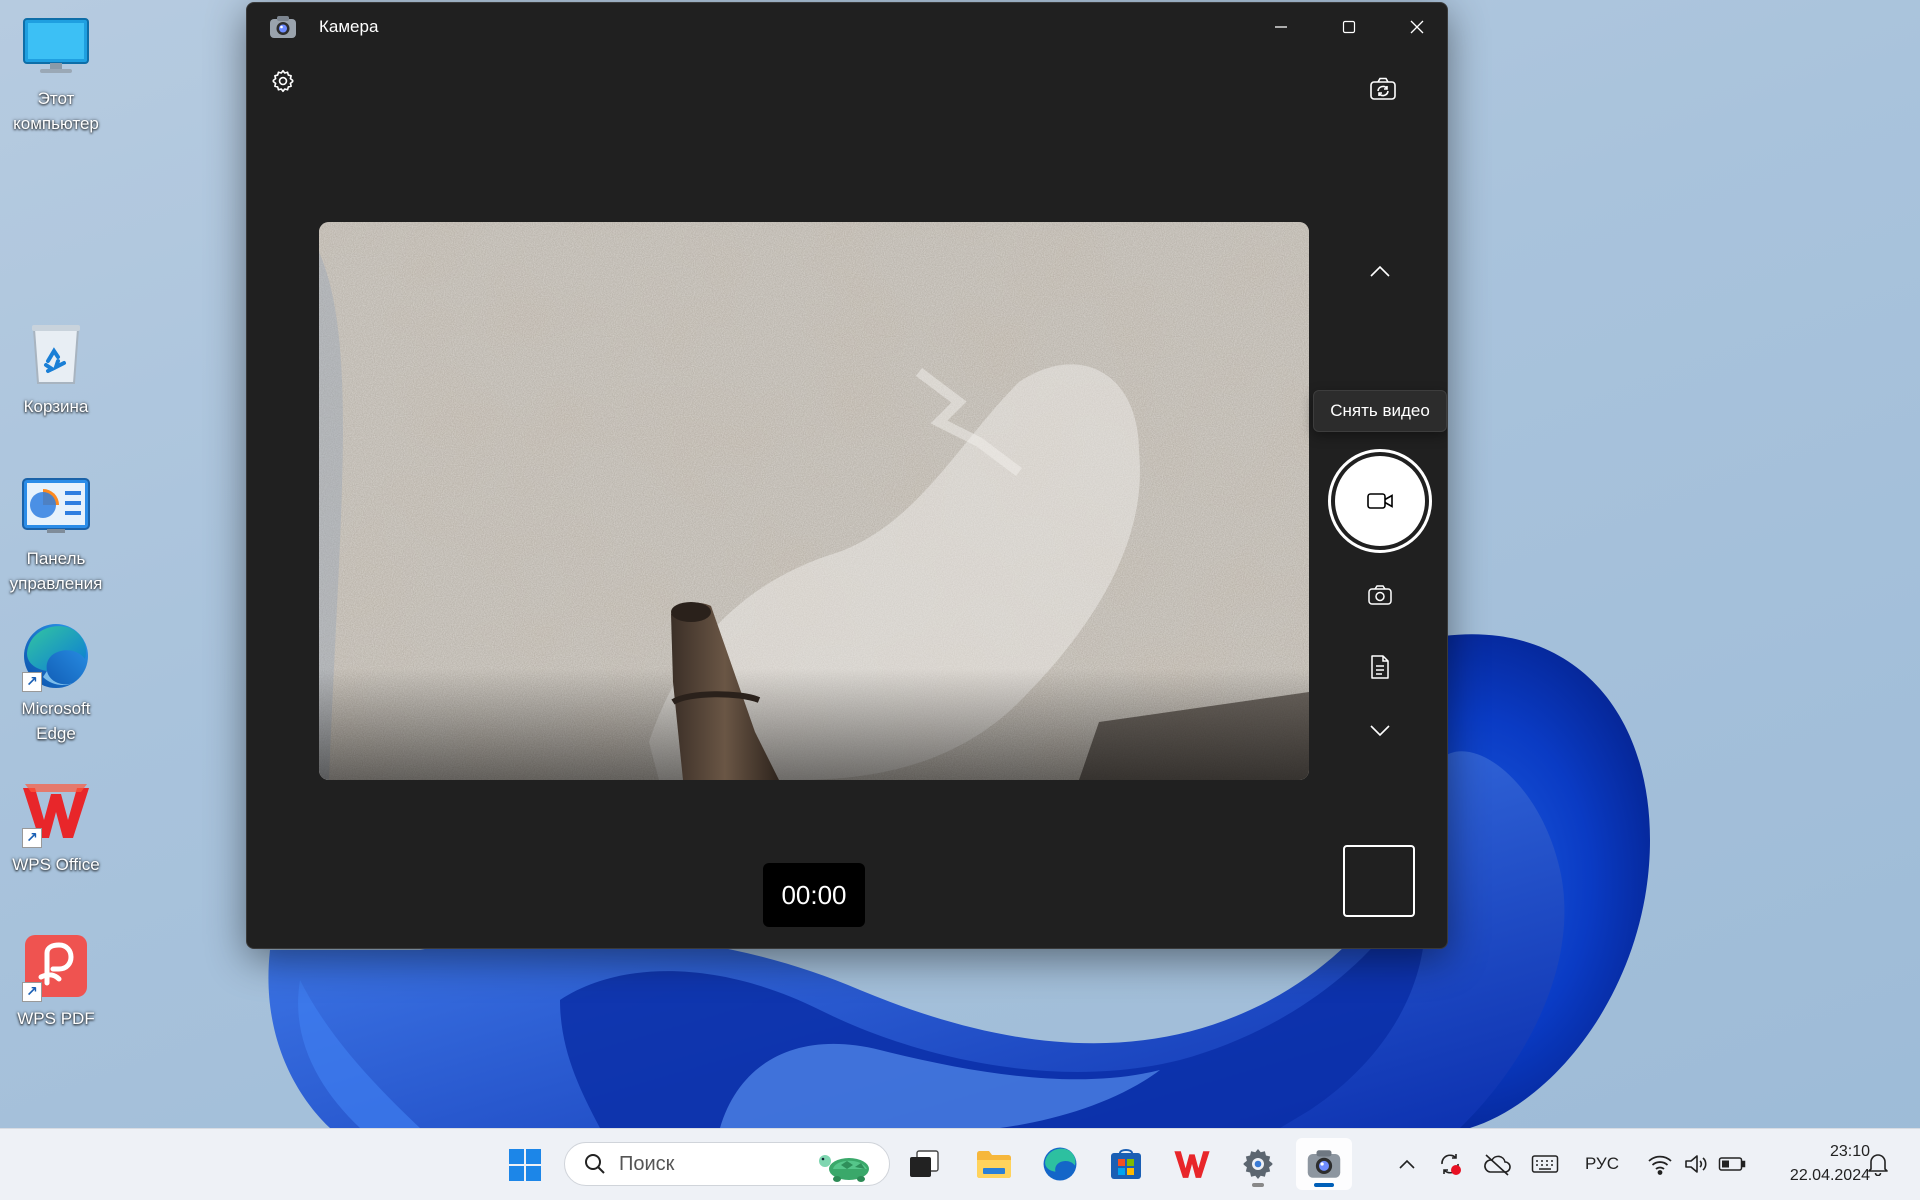 The height and width of the screenshot is (1200, 1920). I want to click on gallery-thumbnail-button, so click(1379, 881).